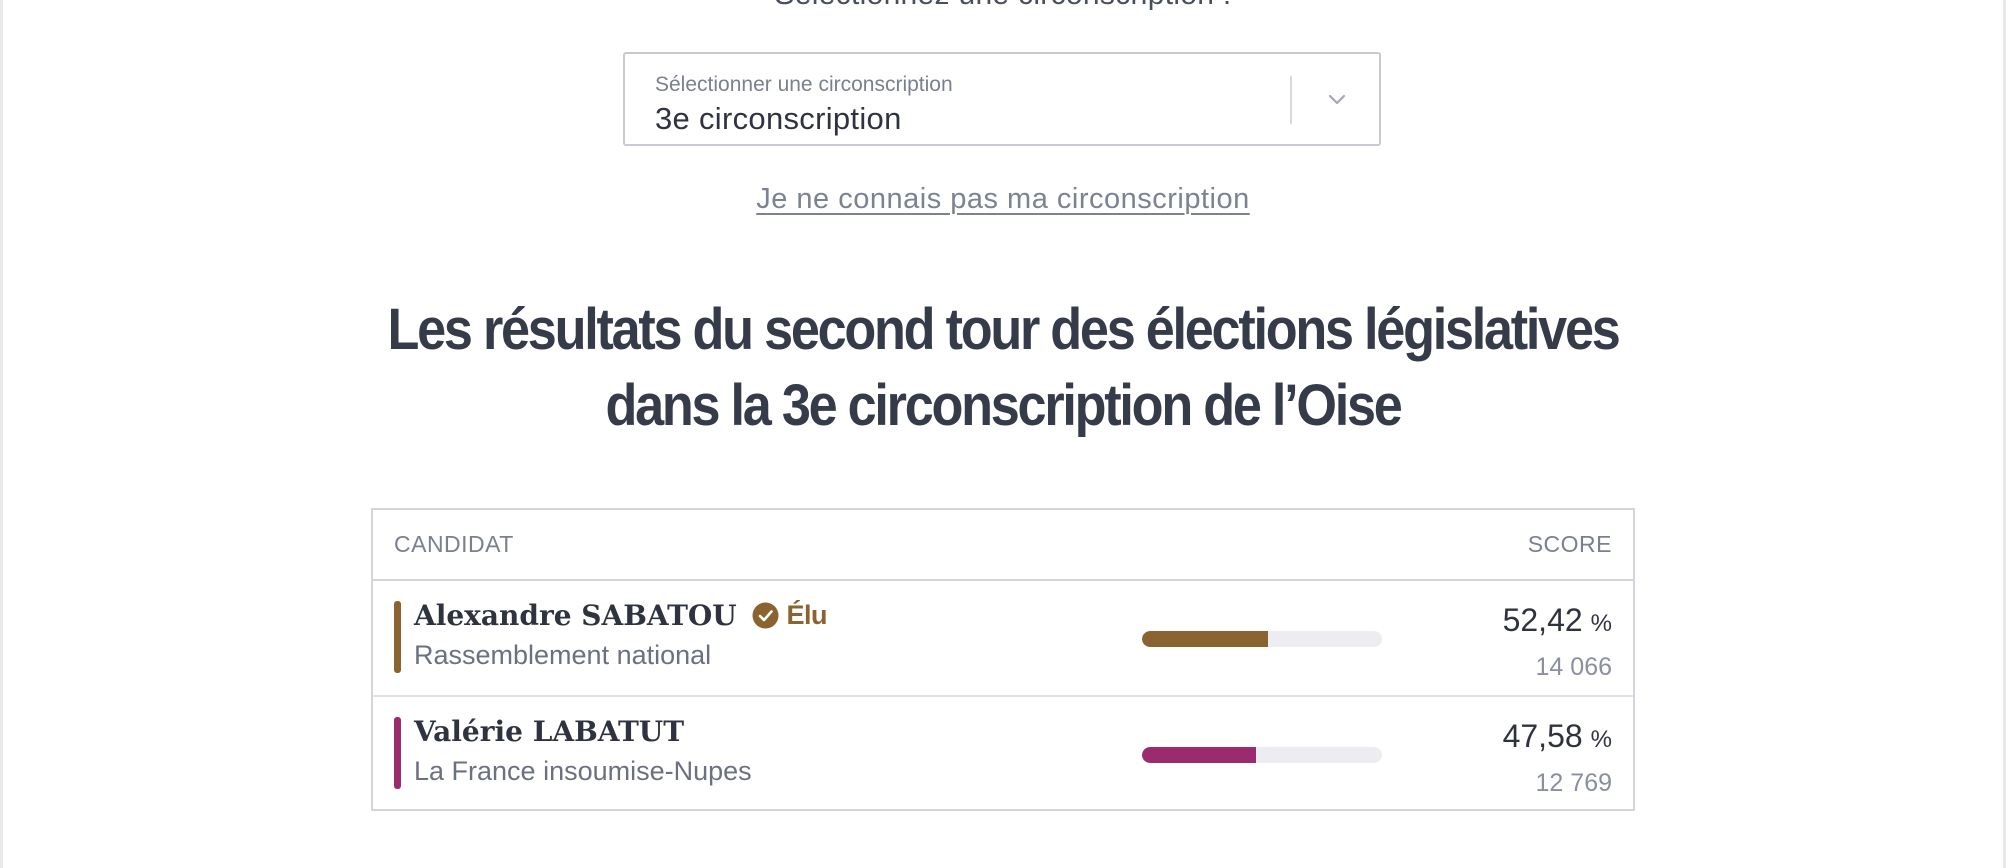 Image resolution: width=2006 pixels, height=868 pixels. I want to click on unknown-circonscription-link: Je ne connais pas ma circonscription, so click(1003, 199).